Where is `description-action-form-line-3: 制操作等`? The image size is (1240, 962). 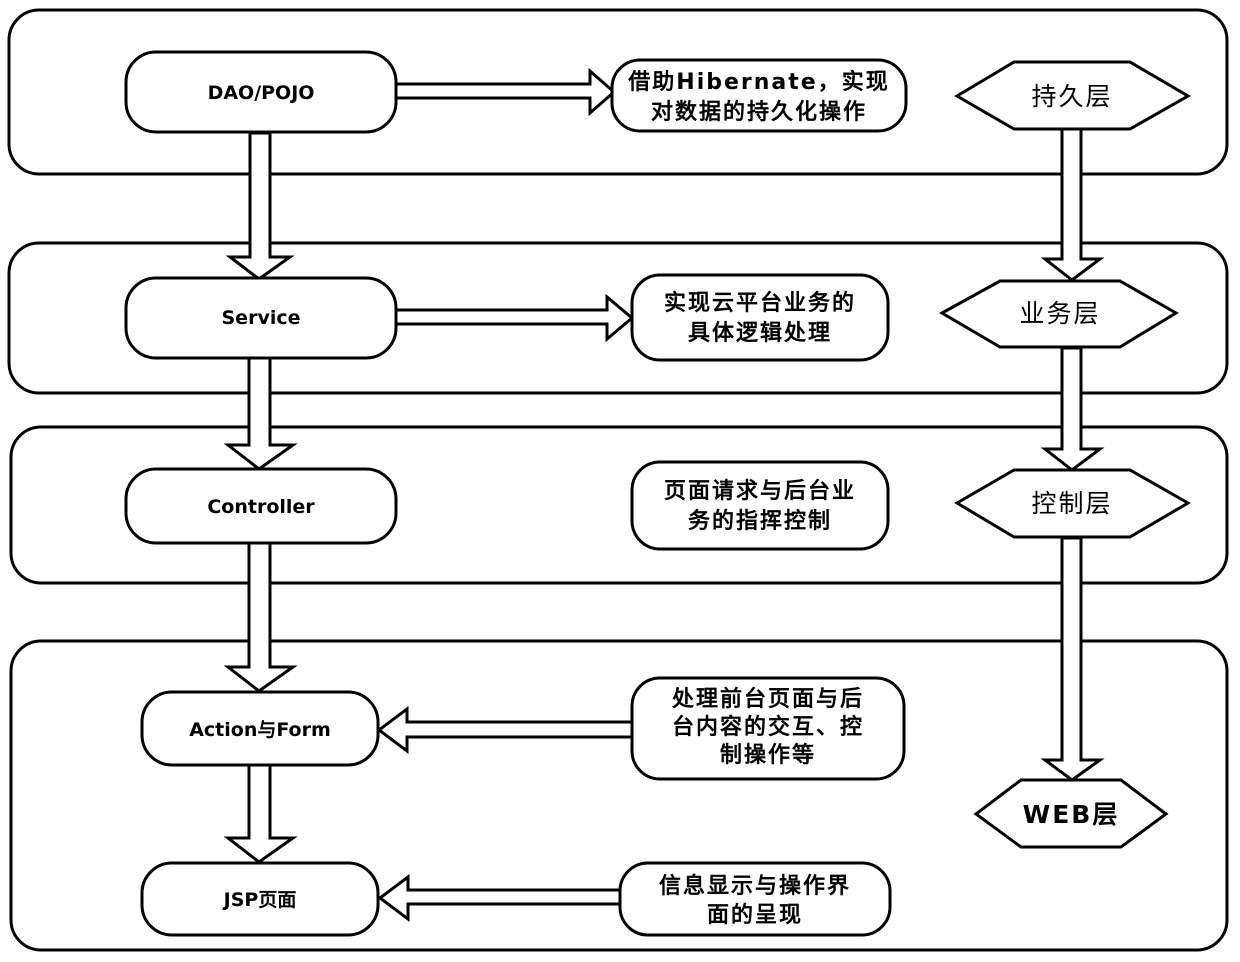
description-action-form-line-3: 制操作等 is located at coordinates (768, 755).